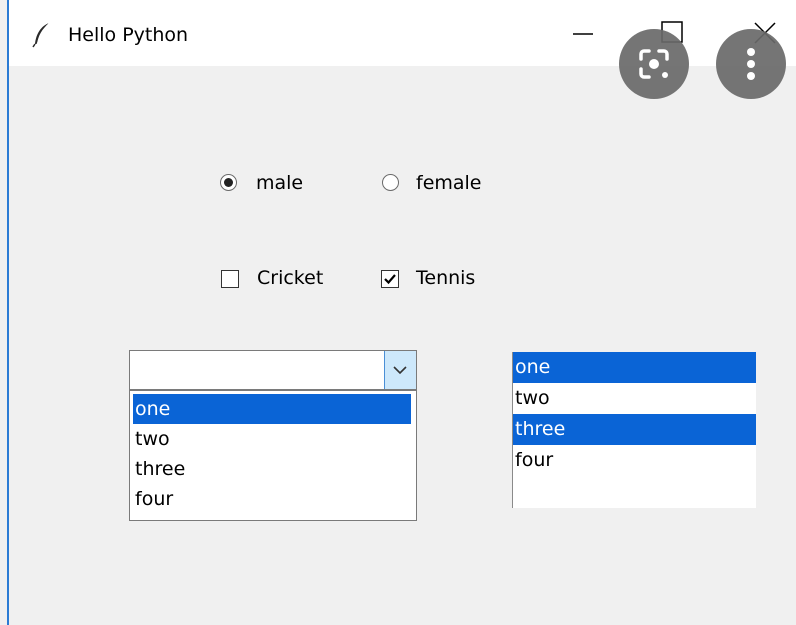  What do you see at coordinates (272, 499) in the screenshot?
I see `dropdown-item: four` at bounding box center [272, 499].